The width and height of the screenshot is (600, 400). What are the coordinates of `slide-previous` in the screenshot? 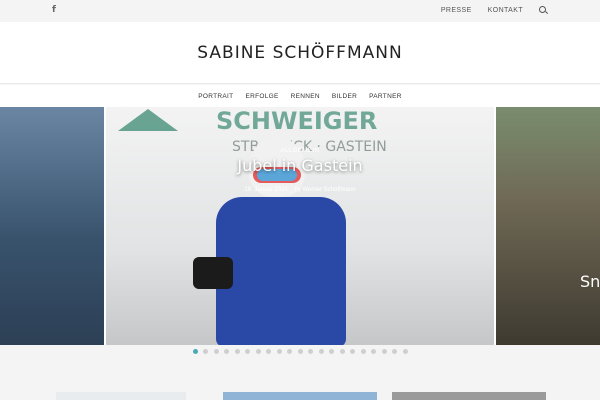 It's located at (52, 226).